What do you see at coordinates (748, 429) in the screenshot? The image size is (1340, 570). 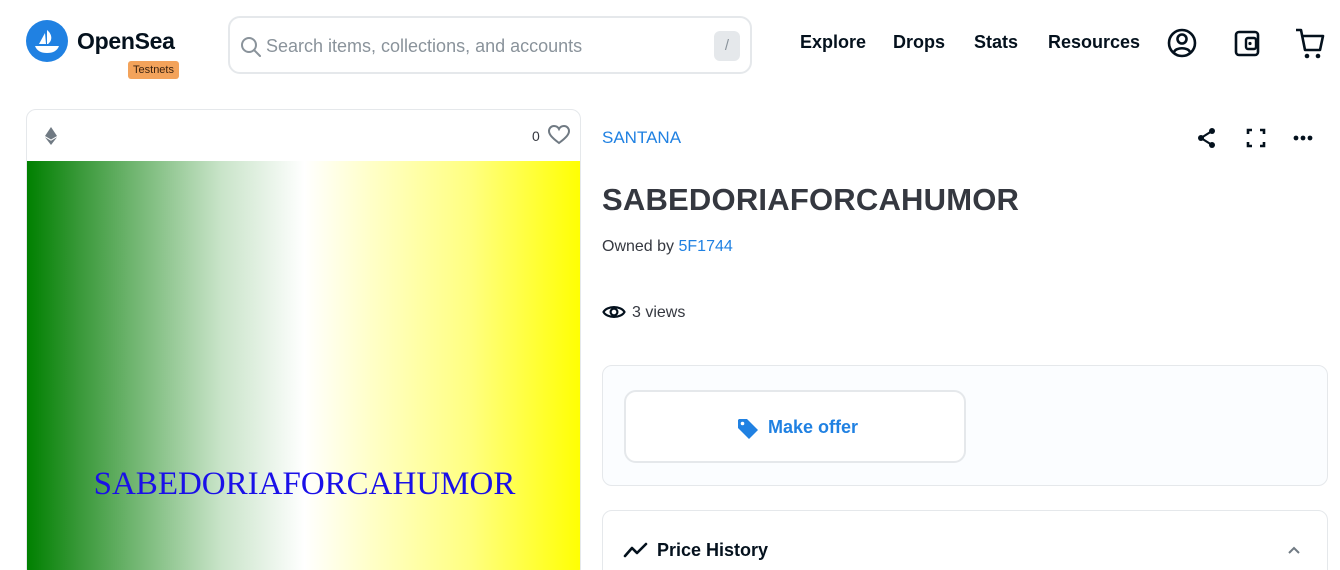 I see `tag-icon` at bounding box center [748, 429].